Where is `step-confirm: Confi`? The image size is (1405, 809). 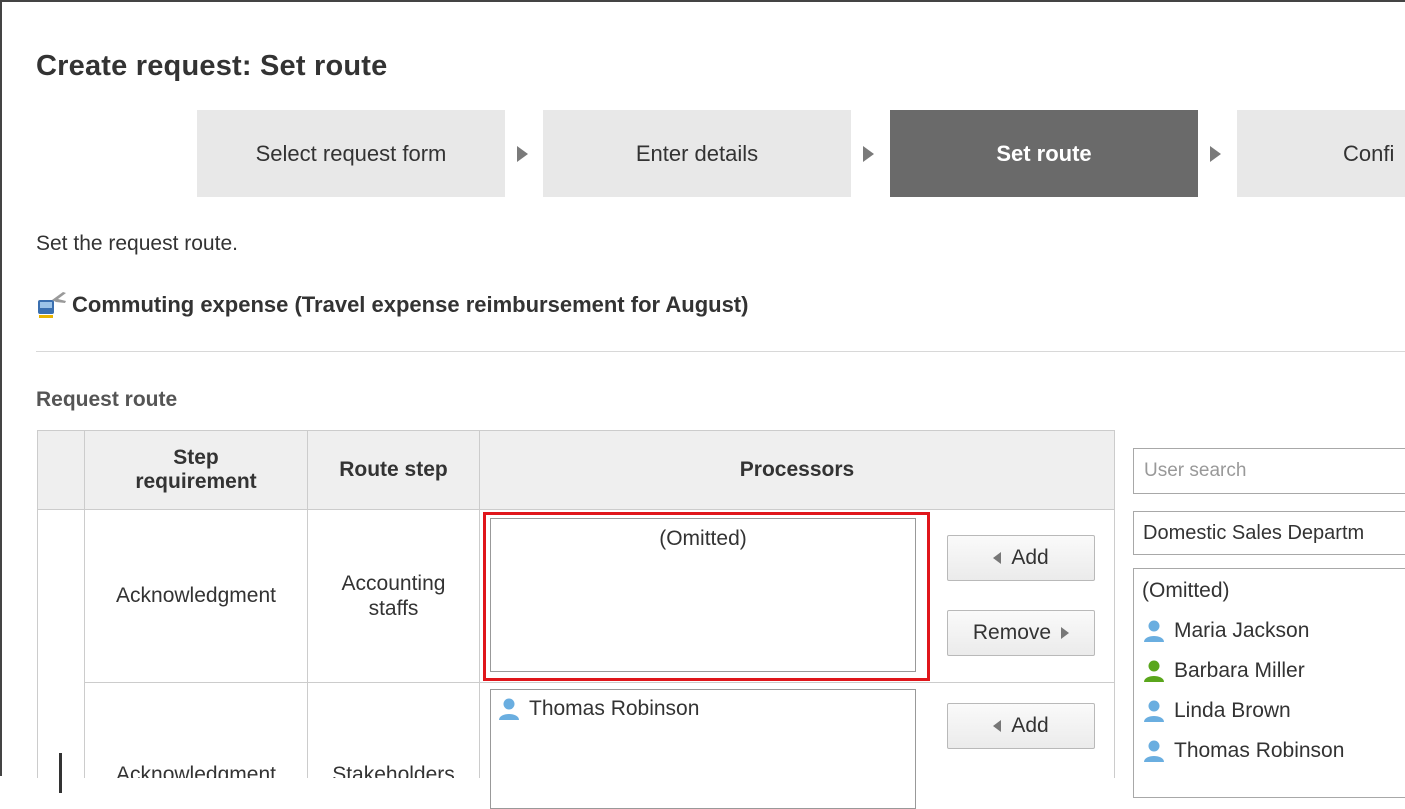
step-confirm: Confi is located at coordinates (1321, 153).